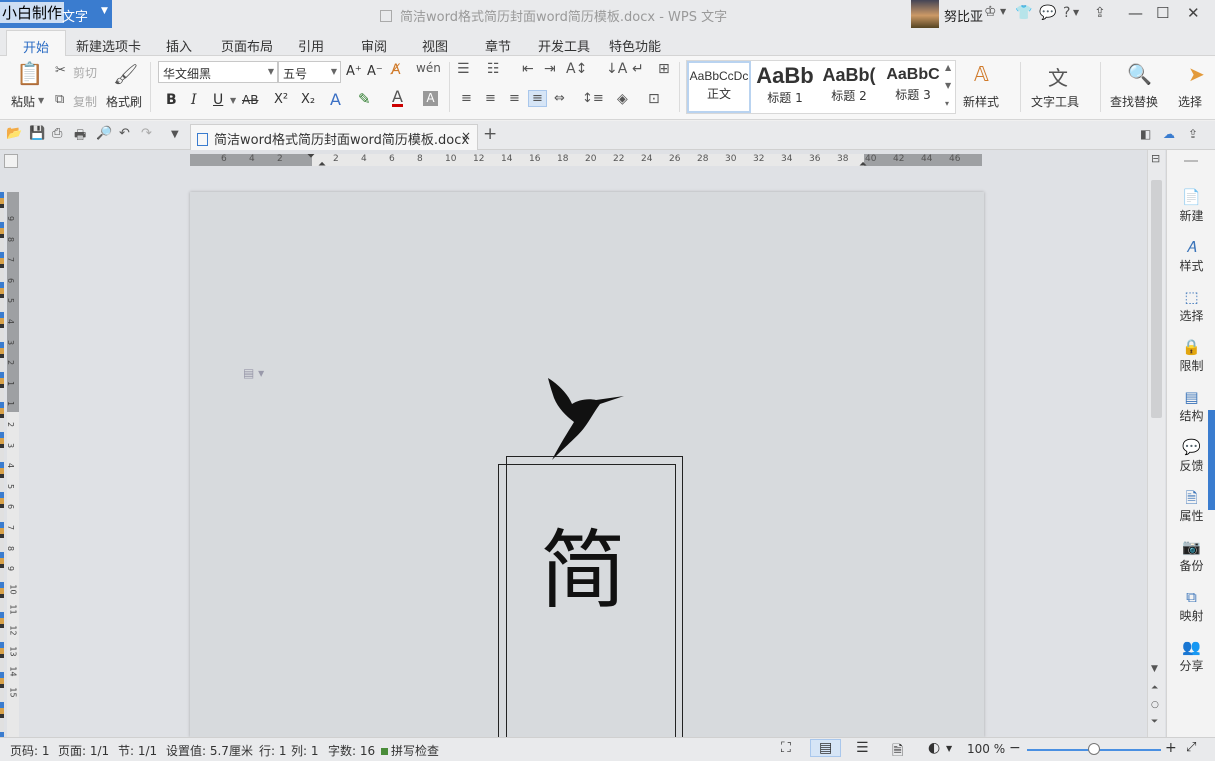 This screenshot has width=1215, height=761. Describe the element at coordinates (1134, 101) in the screenshot. I see `find-replace-button: 查找替换` at that location.